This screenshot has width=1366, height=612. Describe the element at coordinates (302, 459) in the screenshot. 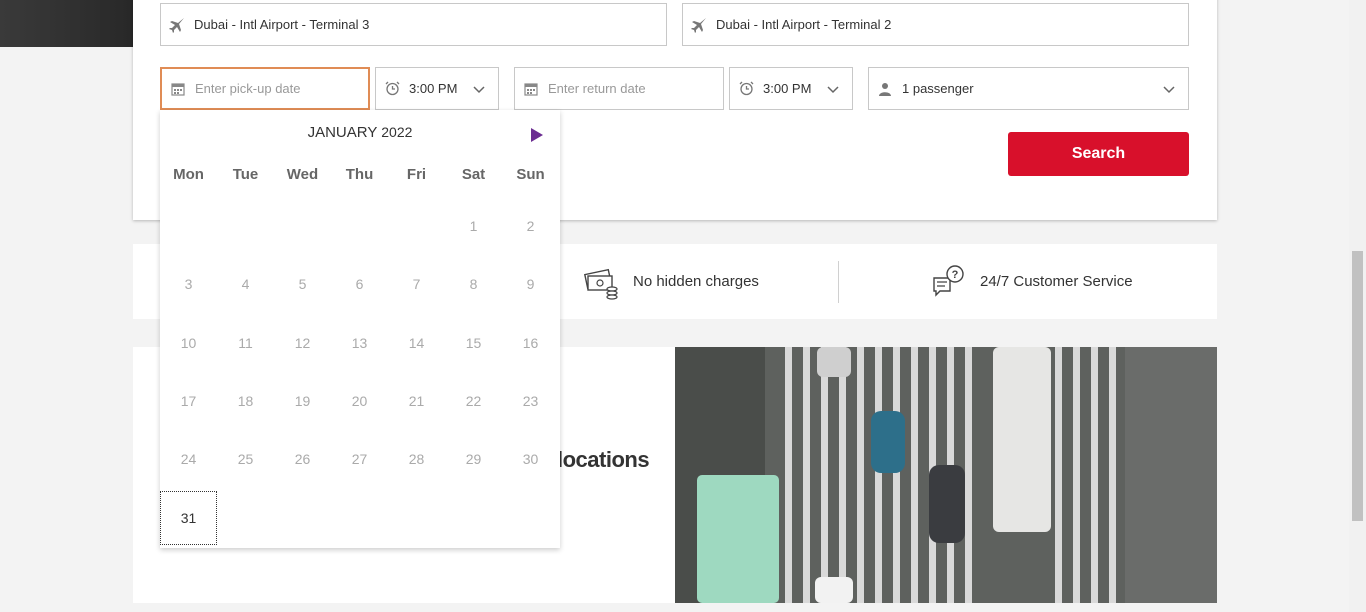

I see `calendar-day: 26` at that location.